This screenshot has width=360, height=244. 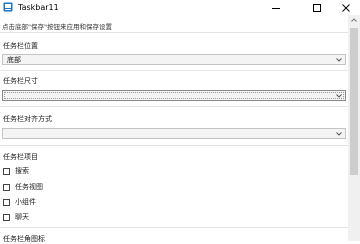 I want to click on close-icon, so click(x=346, y=7).